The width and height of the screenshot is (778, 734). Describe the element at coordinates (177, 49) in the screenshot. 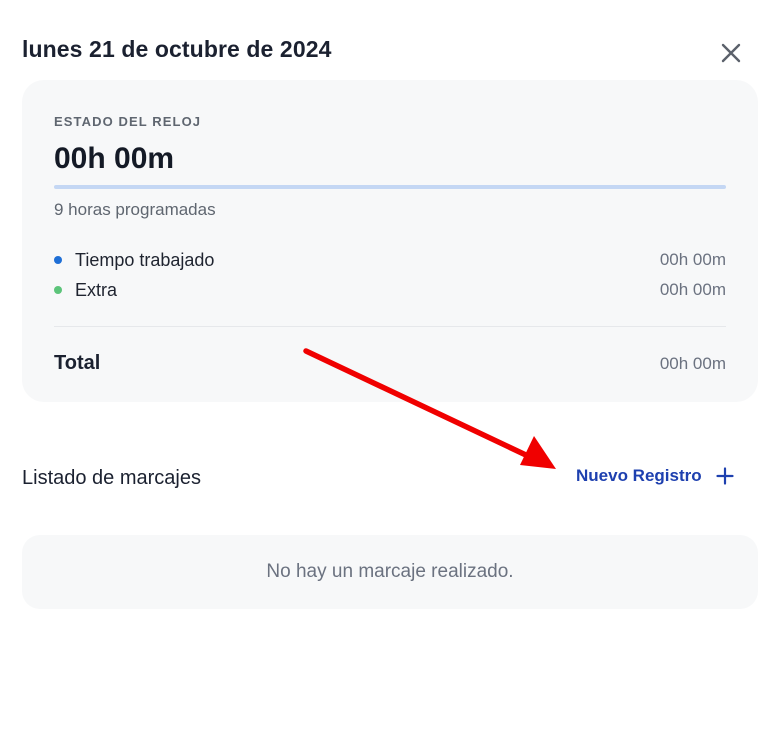

I see `page-title: lunes 21 de octubre de 2024` at that location.